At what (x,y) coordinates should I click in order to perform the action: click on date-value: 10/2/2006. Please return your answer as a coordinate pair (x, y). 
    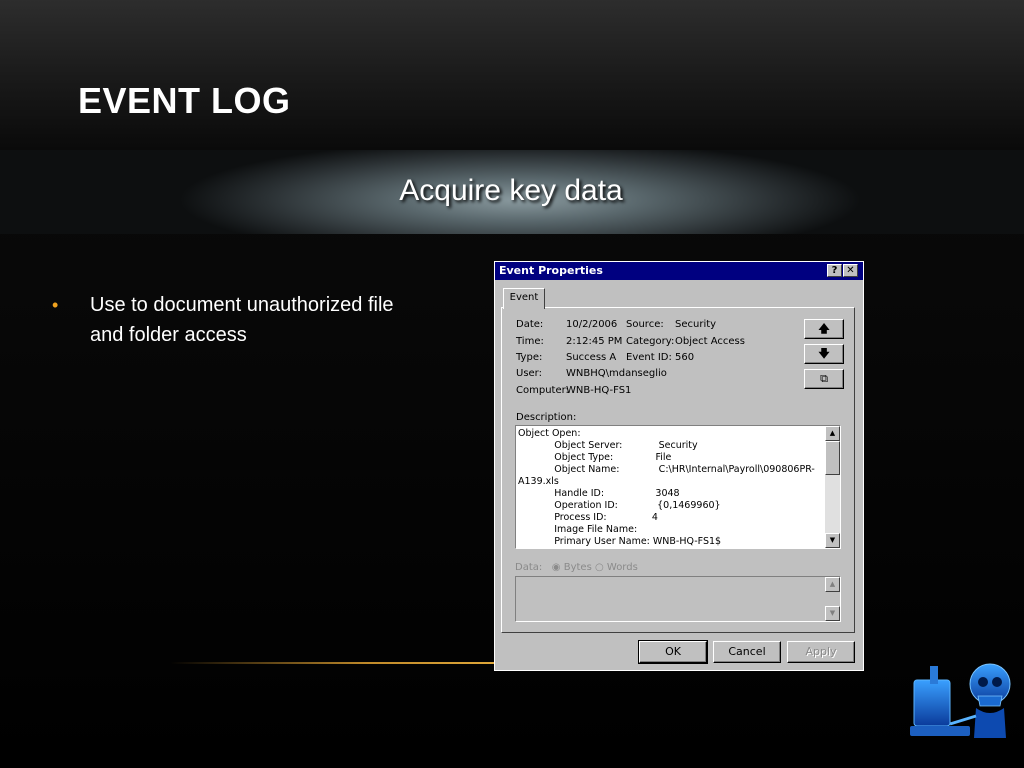
    Looking at the image, I should click on (592, 324).